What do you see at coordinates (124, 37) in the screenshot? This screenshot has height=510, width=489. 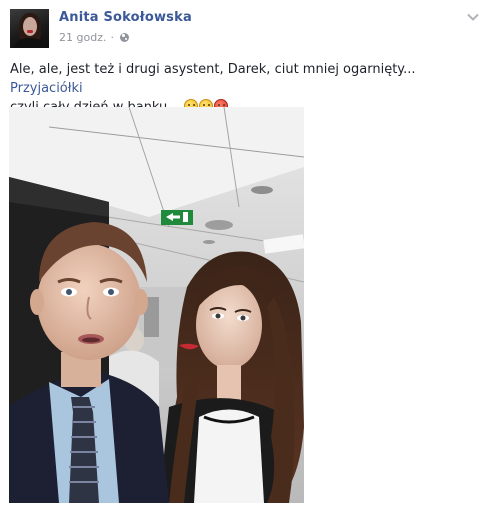 I see `globe-icon` at bounding box center [124, 37].